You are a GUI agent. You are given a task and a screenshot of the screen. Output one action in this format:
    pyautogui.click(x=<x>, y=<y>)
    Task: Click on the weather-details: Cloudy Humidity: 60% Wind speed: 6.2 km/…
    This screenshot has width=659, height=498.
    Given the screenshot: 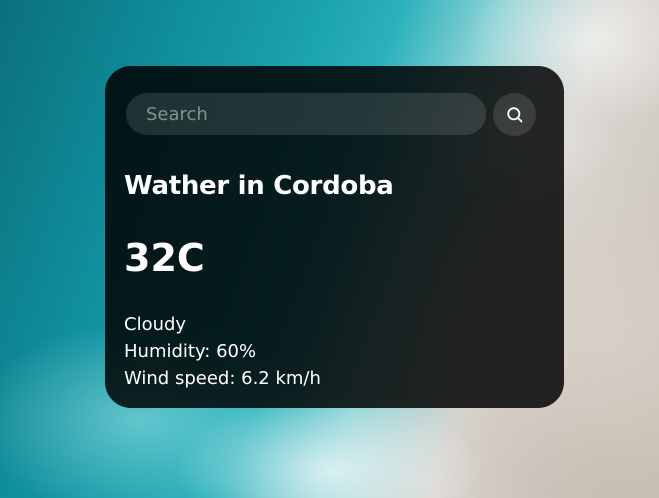 What is the action you would take?
    pyautogui.click(x=222, y=351)
    